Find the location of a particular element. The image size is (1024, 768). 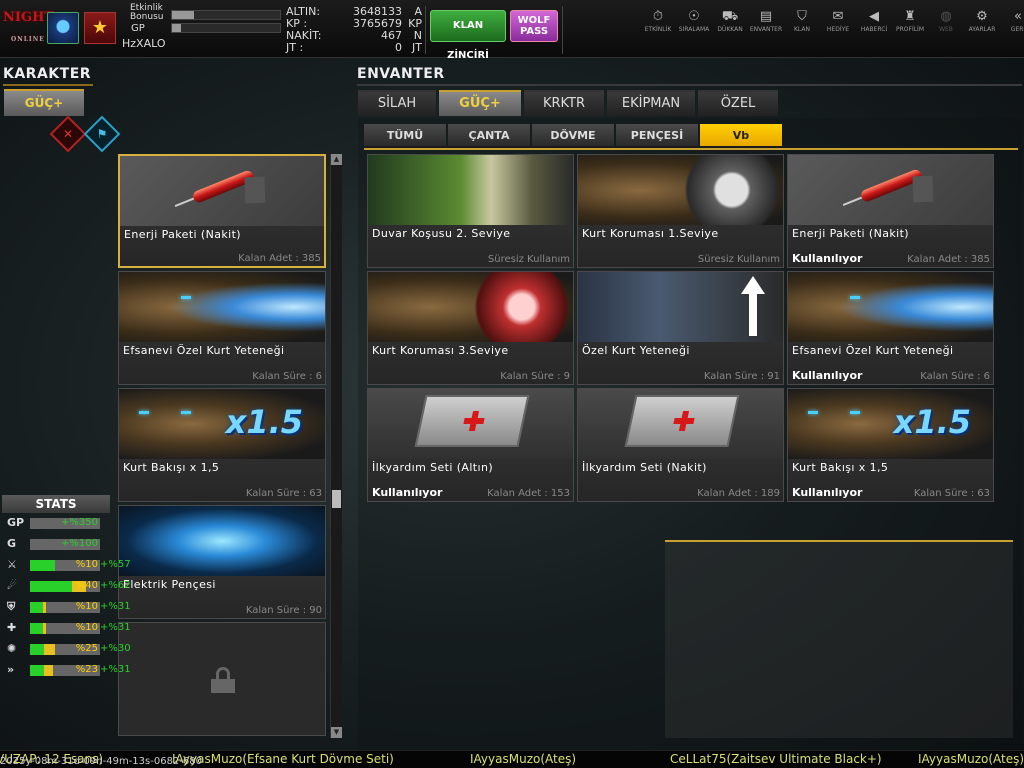

item-name: Efsanevi Özel Kurt Yeteneği is located at coordinates (204, 350).